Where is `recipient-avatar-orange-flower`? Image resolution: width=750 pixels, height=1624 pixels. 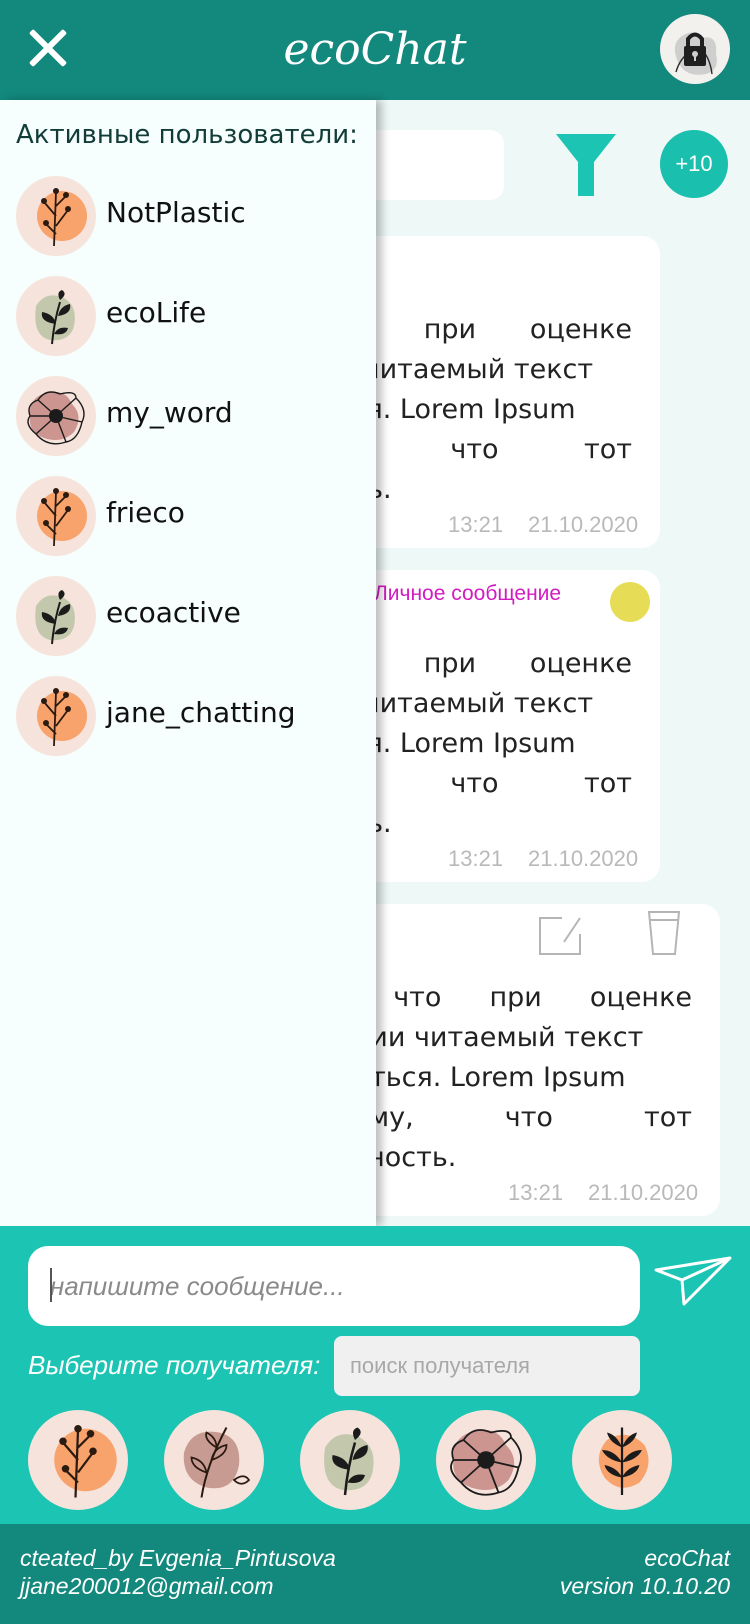 recipient-avatar-orange-flower is located at coordinates (78, 1460).